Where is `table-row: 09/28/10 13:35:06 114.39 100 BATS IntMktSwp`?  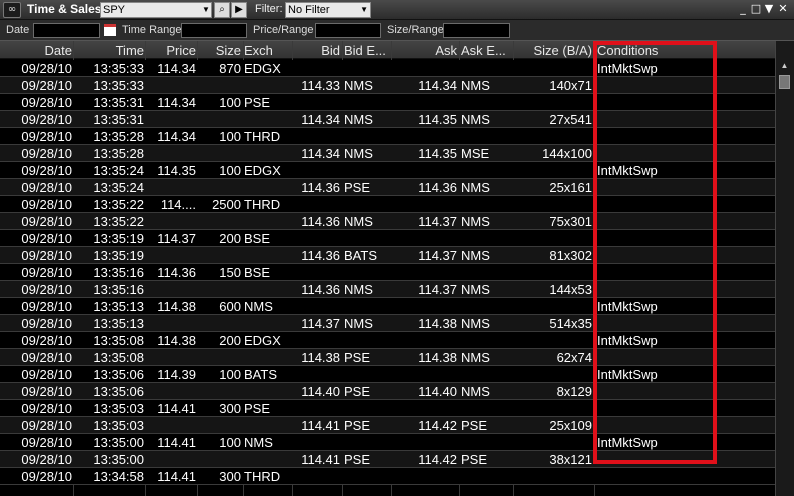 table-row: 09/28/10 13:35:06 114.39 100 BATS IntMktSwp is located at coordinates (387, 374).